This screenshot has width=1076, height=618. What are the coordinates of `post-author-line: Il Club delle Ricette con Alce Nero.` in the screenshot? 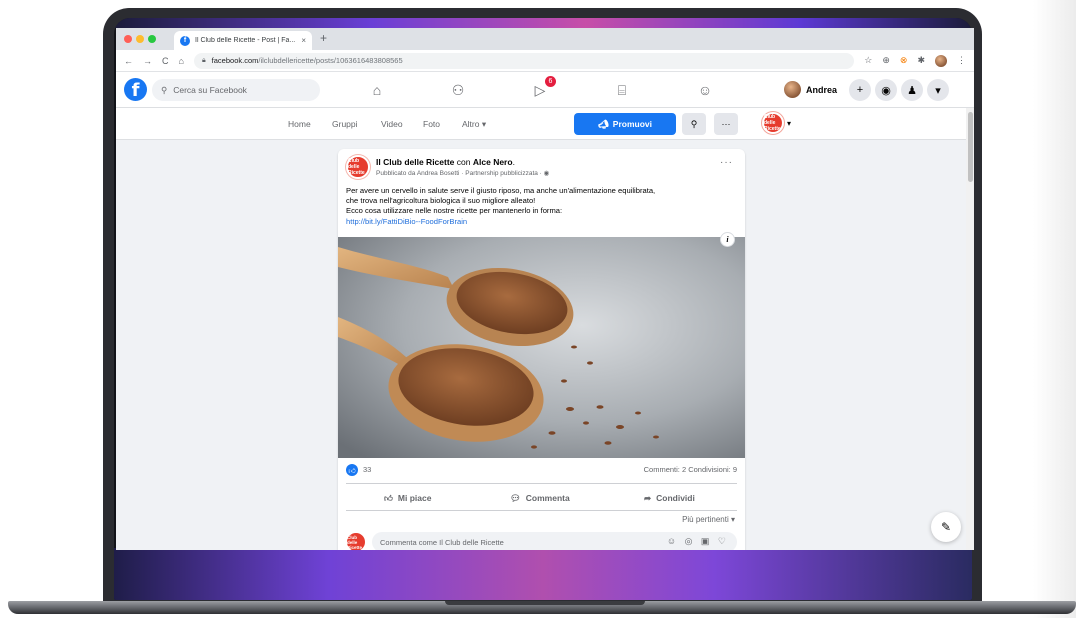 It's located at (445, 162).